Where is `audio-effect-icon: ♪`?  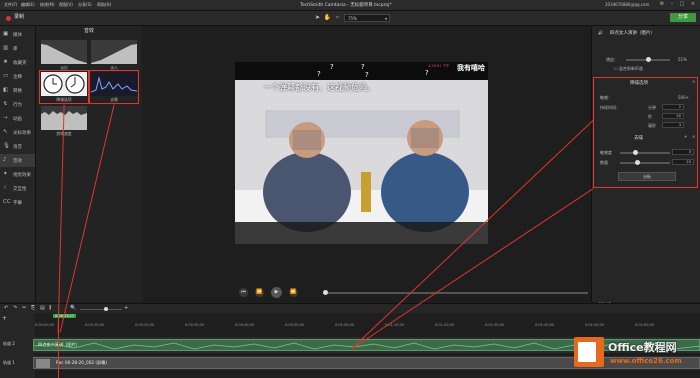
audio-effect-icon: ♪ is located at coordinates (5, 160).